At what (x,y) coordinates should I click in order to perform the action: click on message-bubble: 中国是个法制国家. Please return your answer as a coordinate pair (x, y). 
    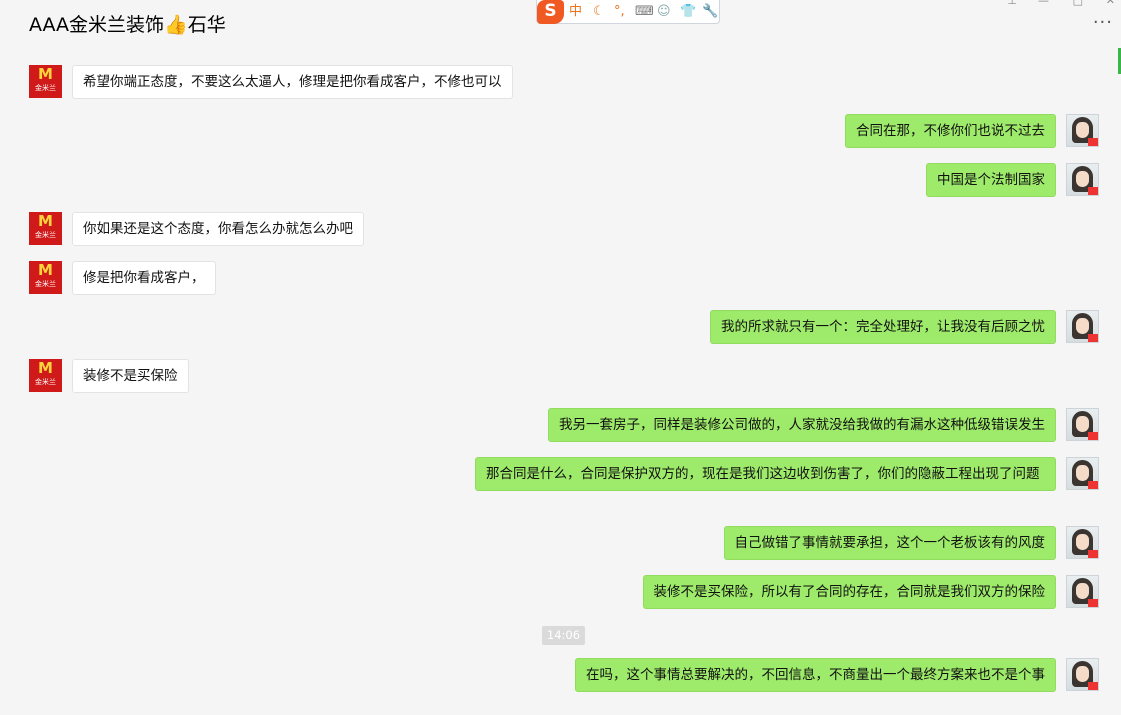
    Looking at the image, I should click on (991, 180).